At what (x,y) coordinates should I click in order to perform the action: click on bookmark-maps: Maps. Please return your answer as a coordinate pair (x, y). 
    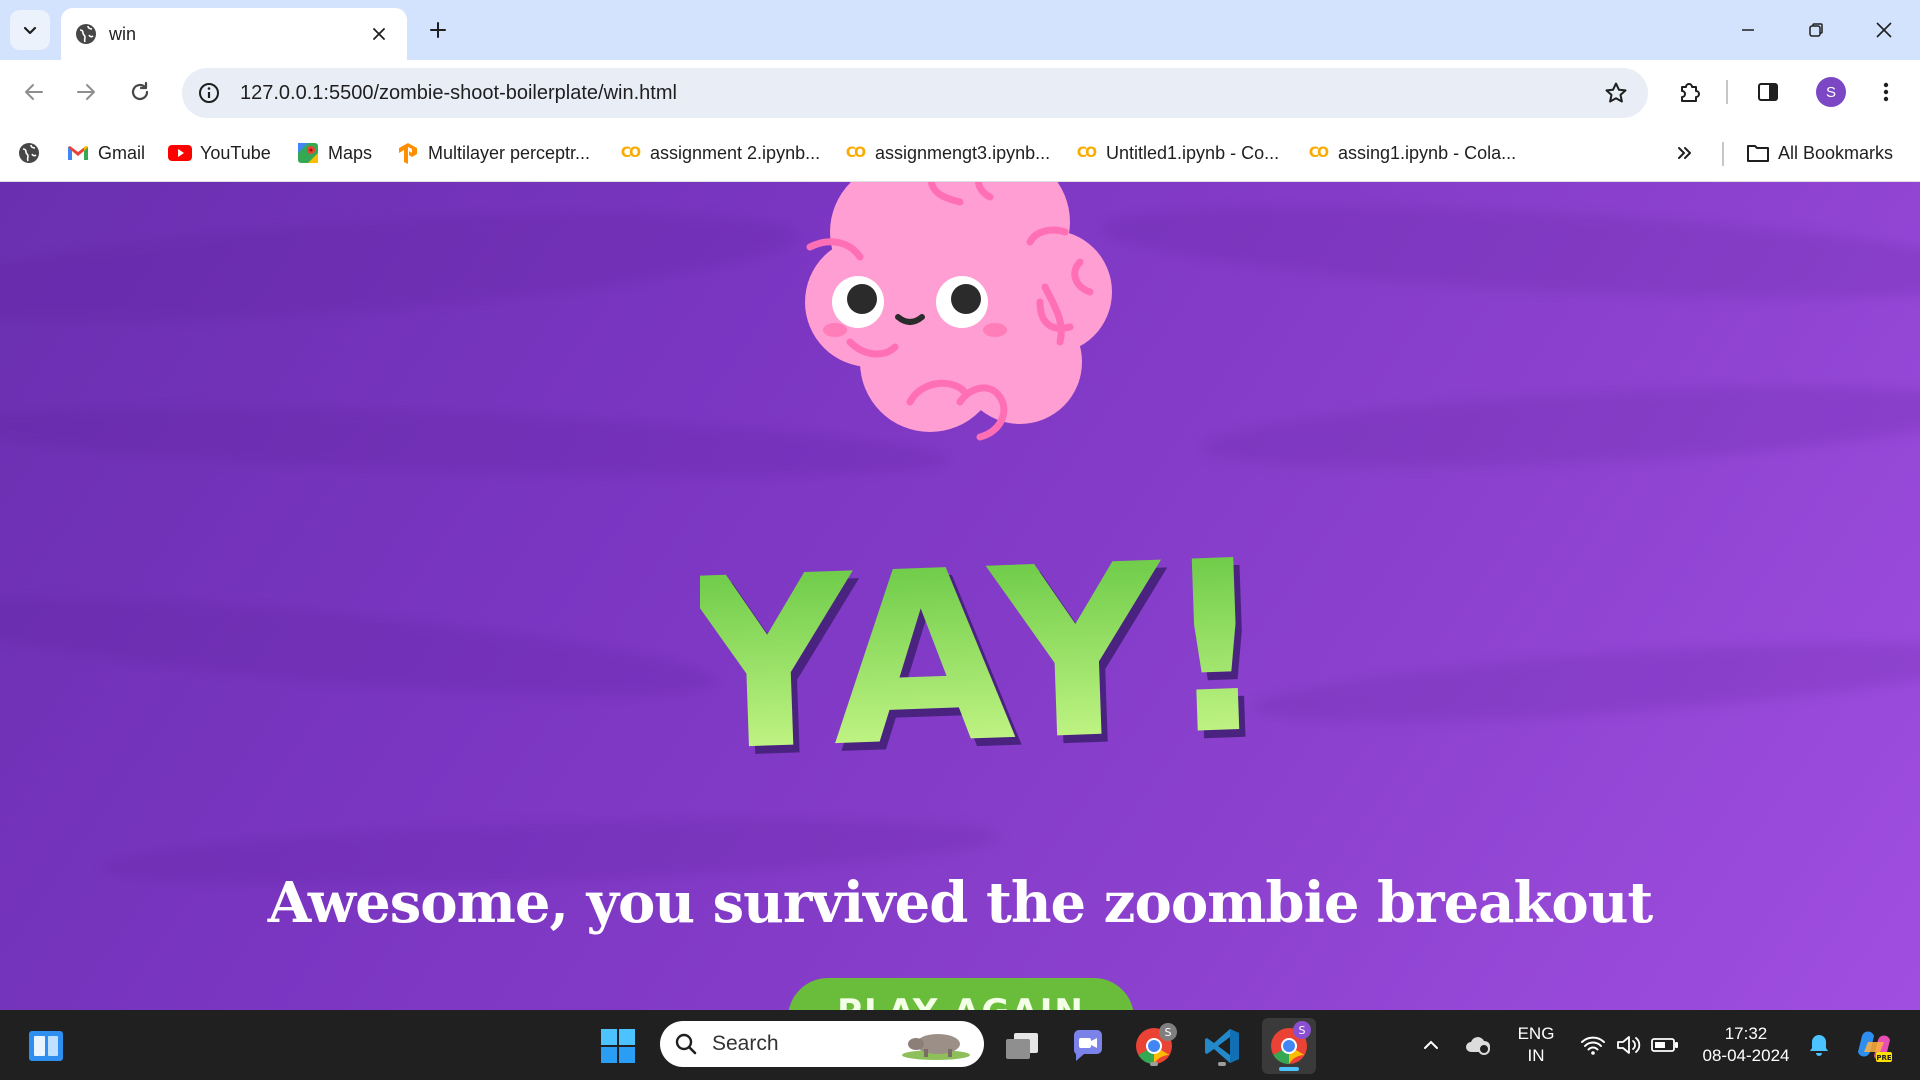
    Looking at the image, I should click on (334, 153).